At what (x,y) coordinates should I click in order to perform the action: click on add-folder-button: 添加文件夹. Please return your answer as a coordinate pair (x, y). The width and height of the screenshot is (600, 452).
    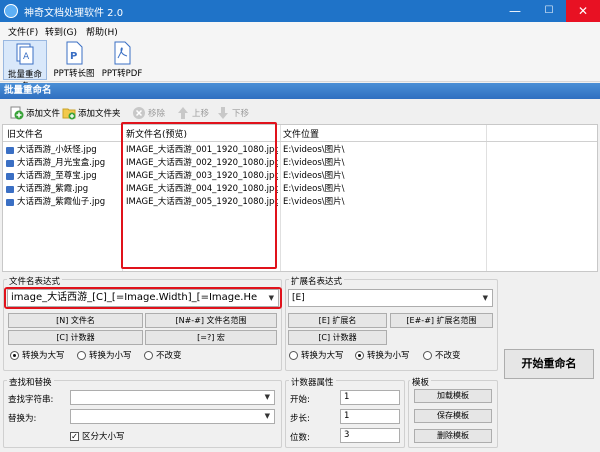
    Looking at the image, I should click on (91, 113).